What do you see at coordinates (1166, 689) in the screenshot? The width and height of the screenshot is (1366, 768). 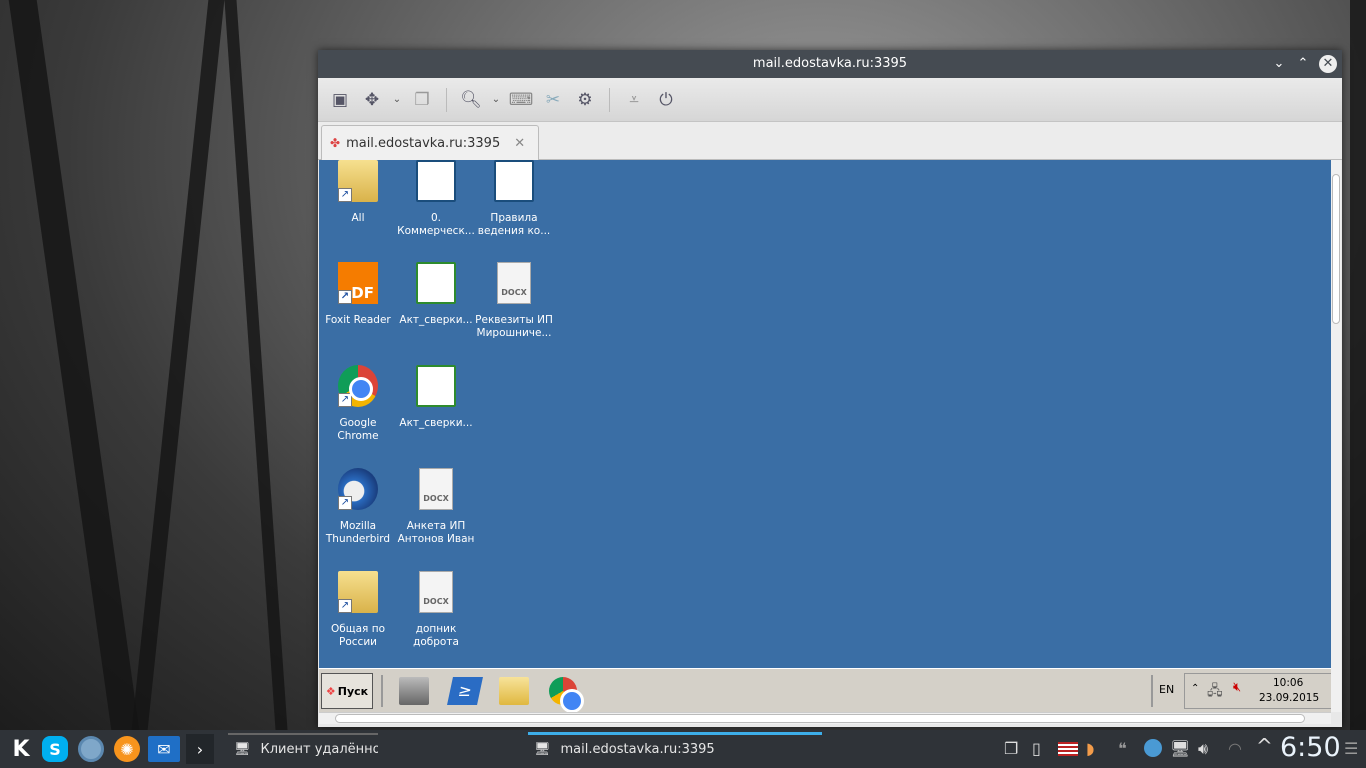 I see `language-indicator: EN` at bounding box center [1166, 689].